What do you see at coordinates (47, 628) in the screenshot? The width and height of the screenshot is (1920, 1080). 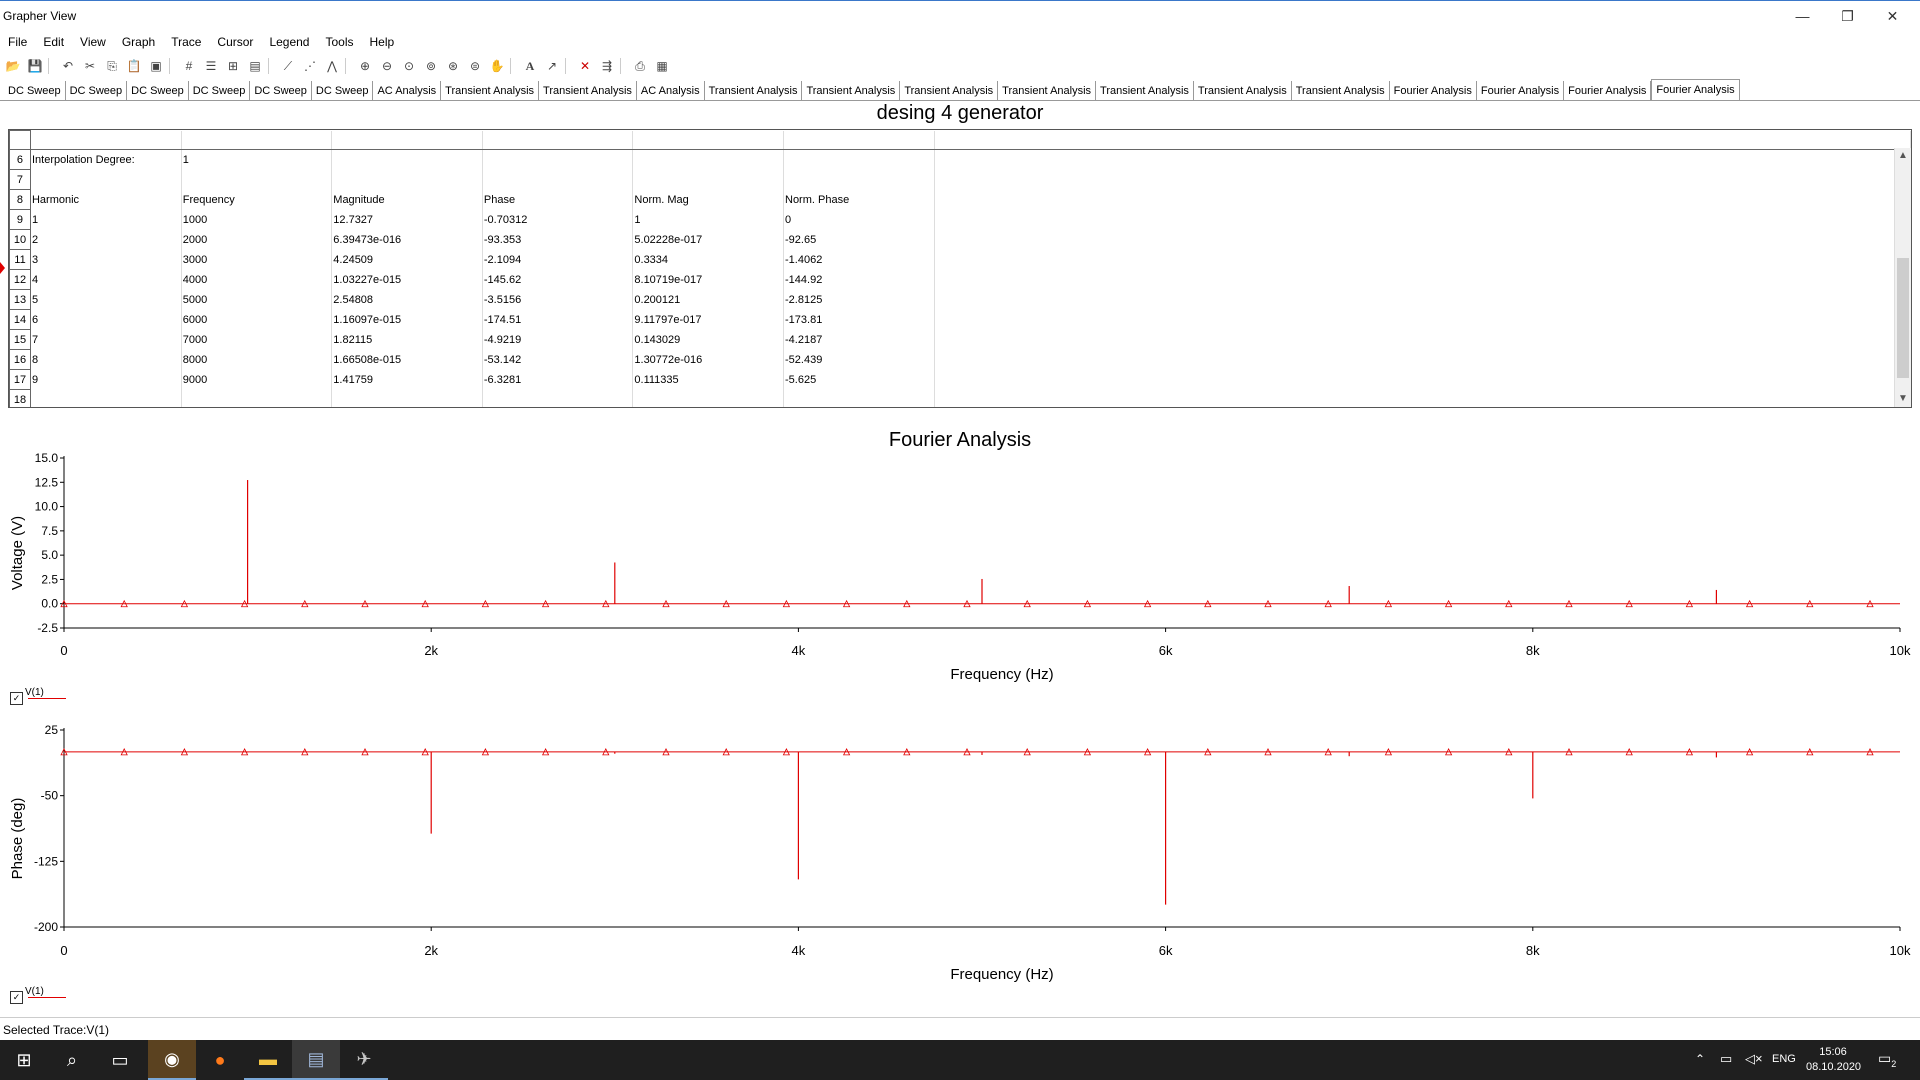 I see `y-tick-label: -2.5` at bounding box center [47, 628].